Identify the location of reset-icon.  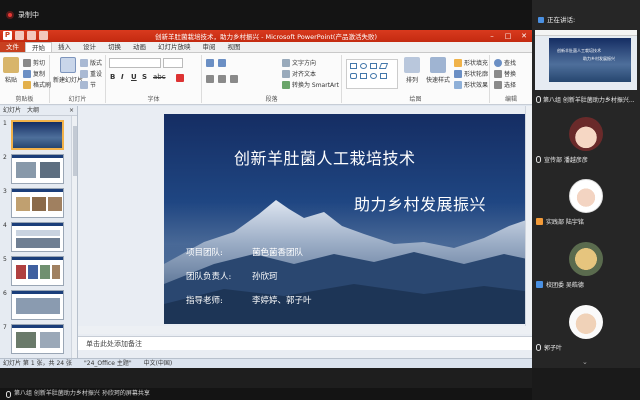
(84, 73).